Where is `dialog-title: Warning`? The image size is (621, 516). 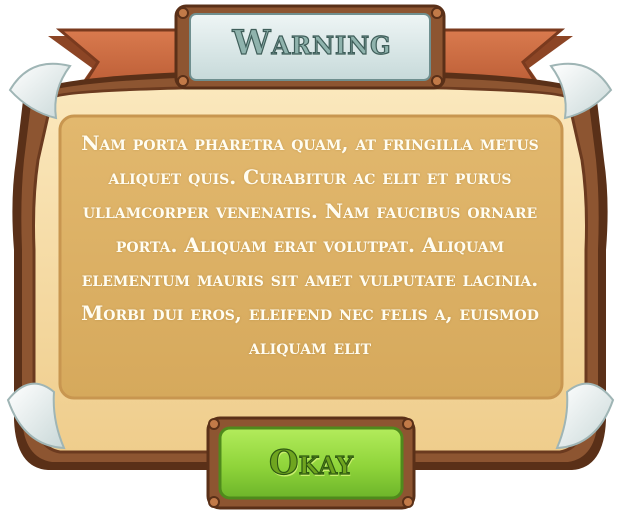
dialog-title: Warning is located at coordinates (312, 42).